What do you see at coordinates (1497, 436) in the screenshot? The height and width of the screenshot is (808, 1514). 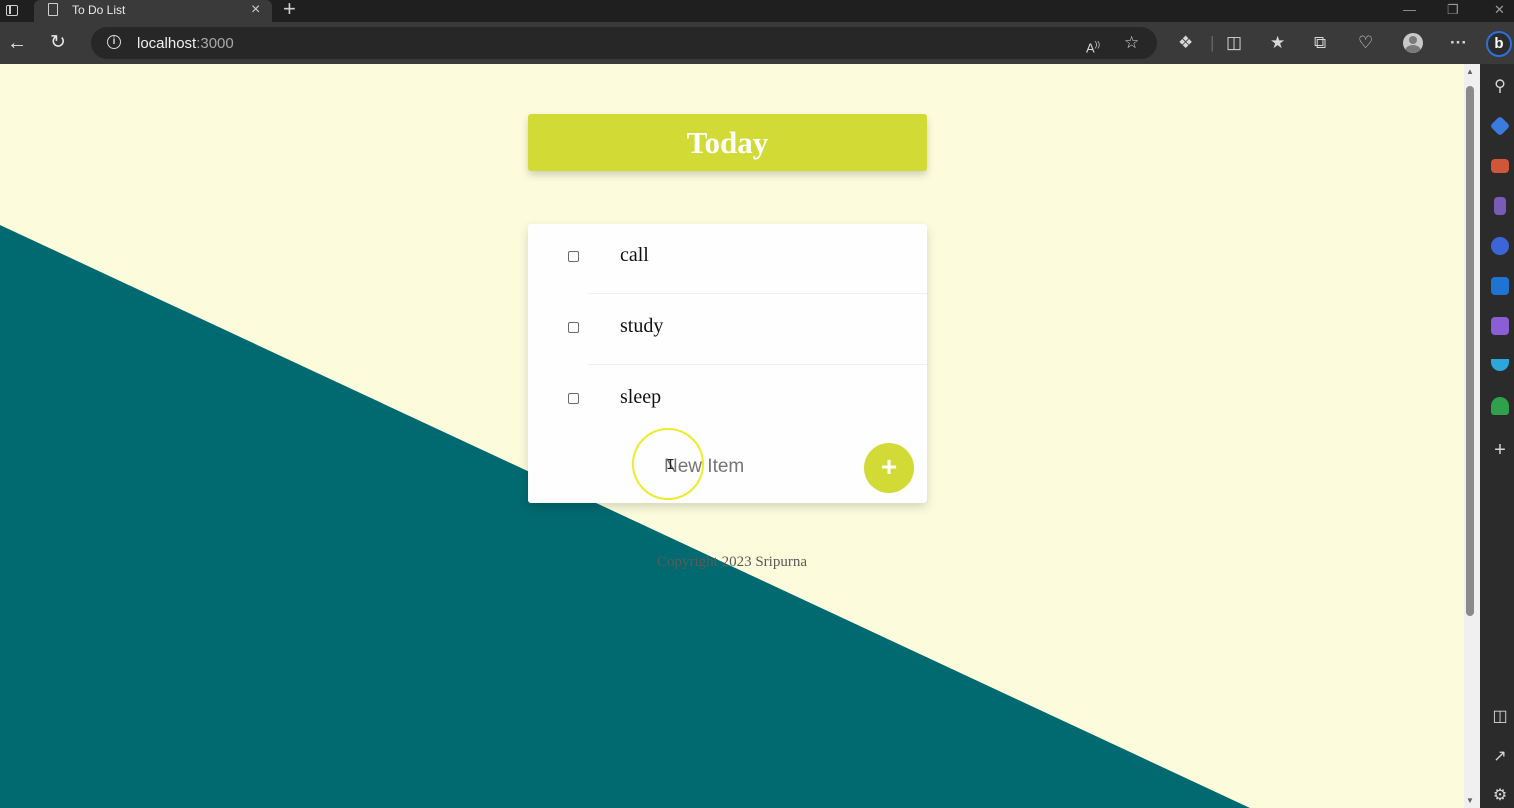 I see `edge-sidebar` at bounding box center [1497, 436].